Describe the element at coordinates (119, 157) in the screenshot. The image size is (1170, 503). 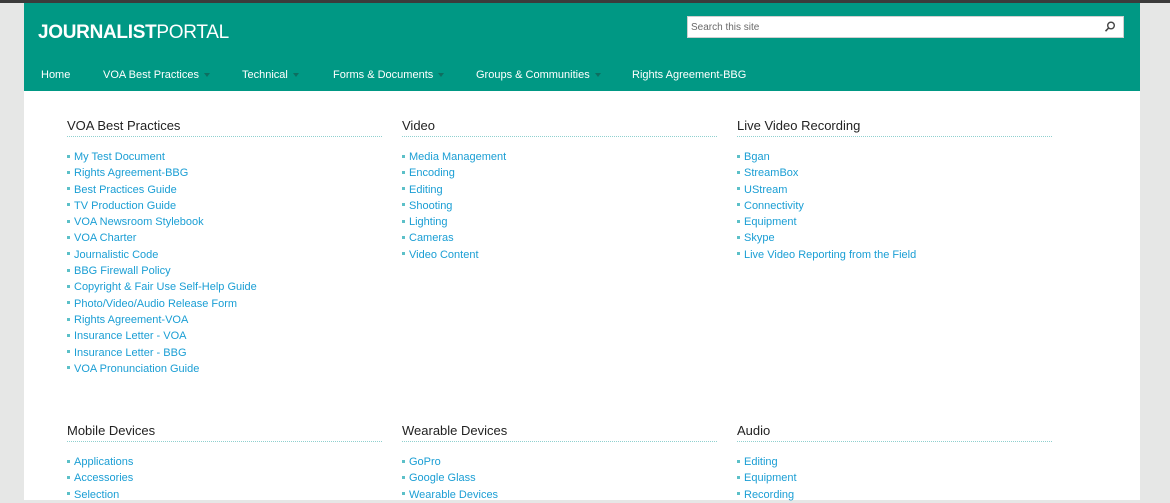
I see `link-label: My Test Document` at that location.